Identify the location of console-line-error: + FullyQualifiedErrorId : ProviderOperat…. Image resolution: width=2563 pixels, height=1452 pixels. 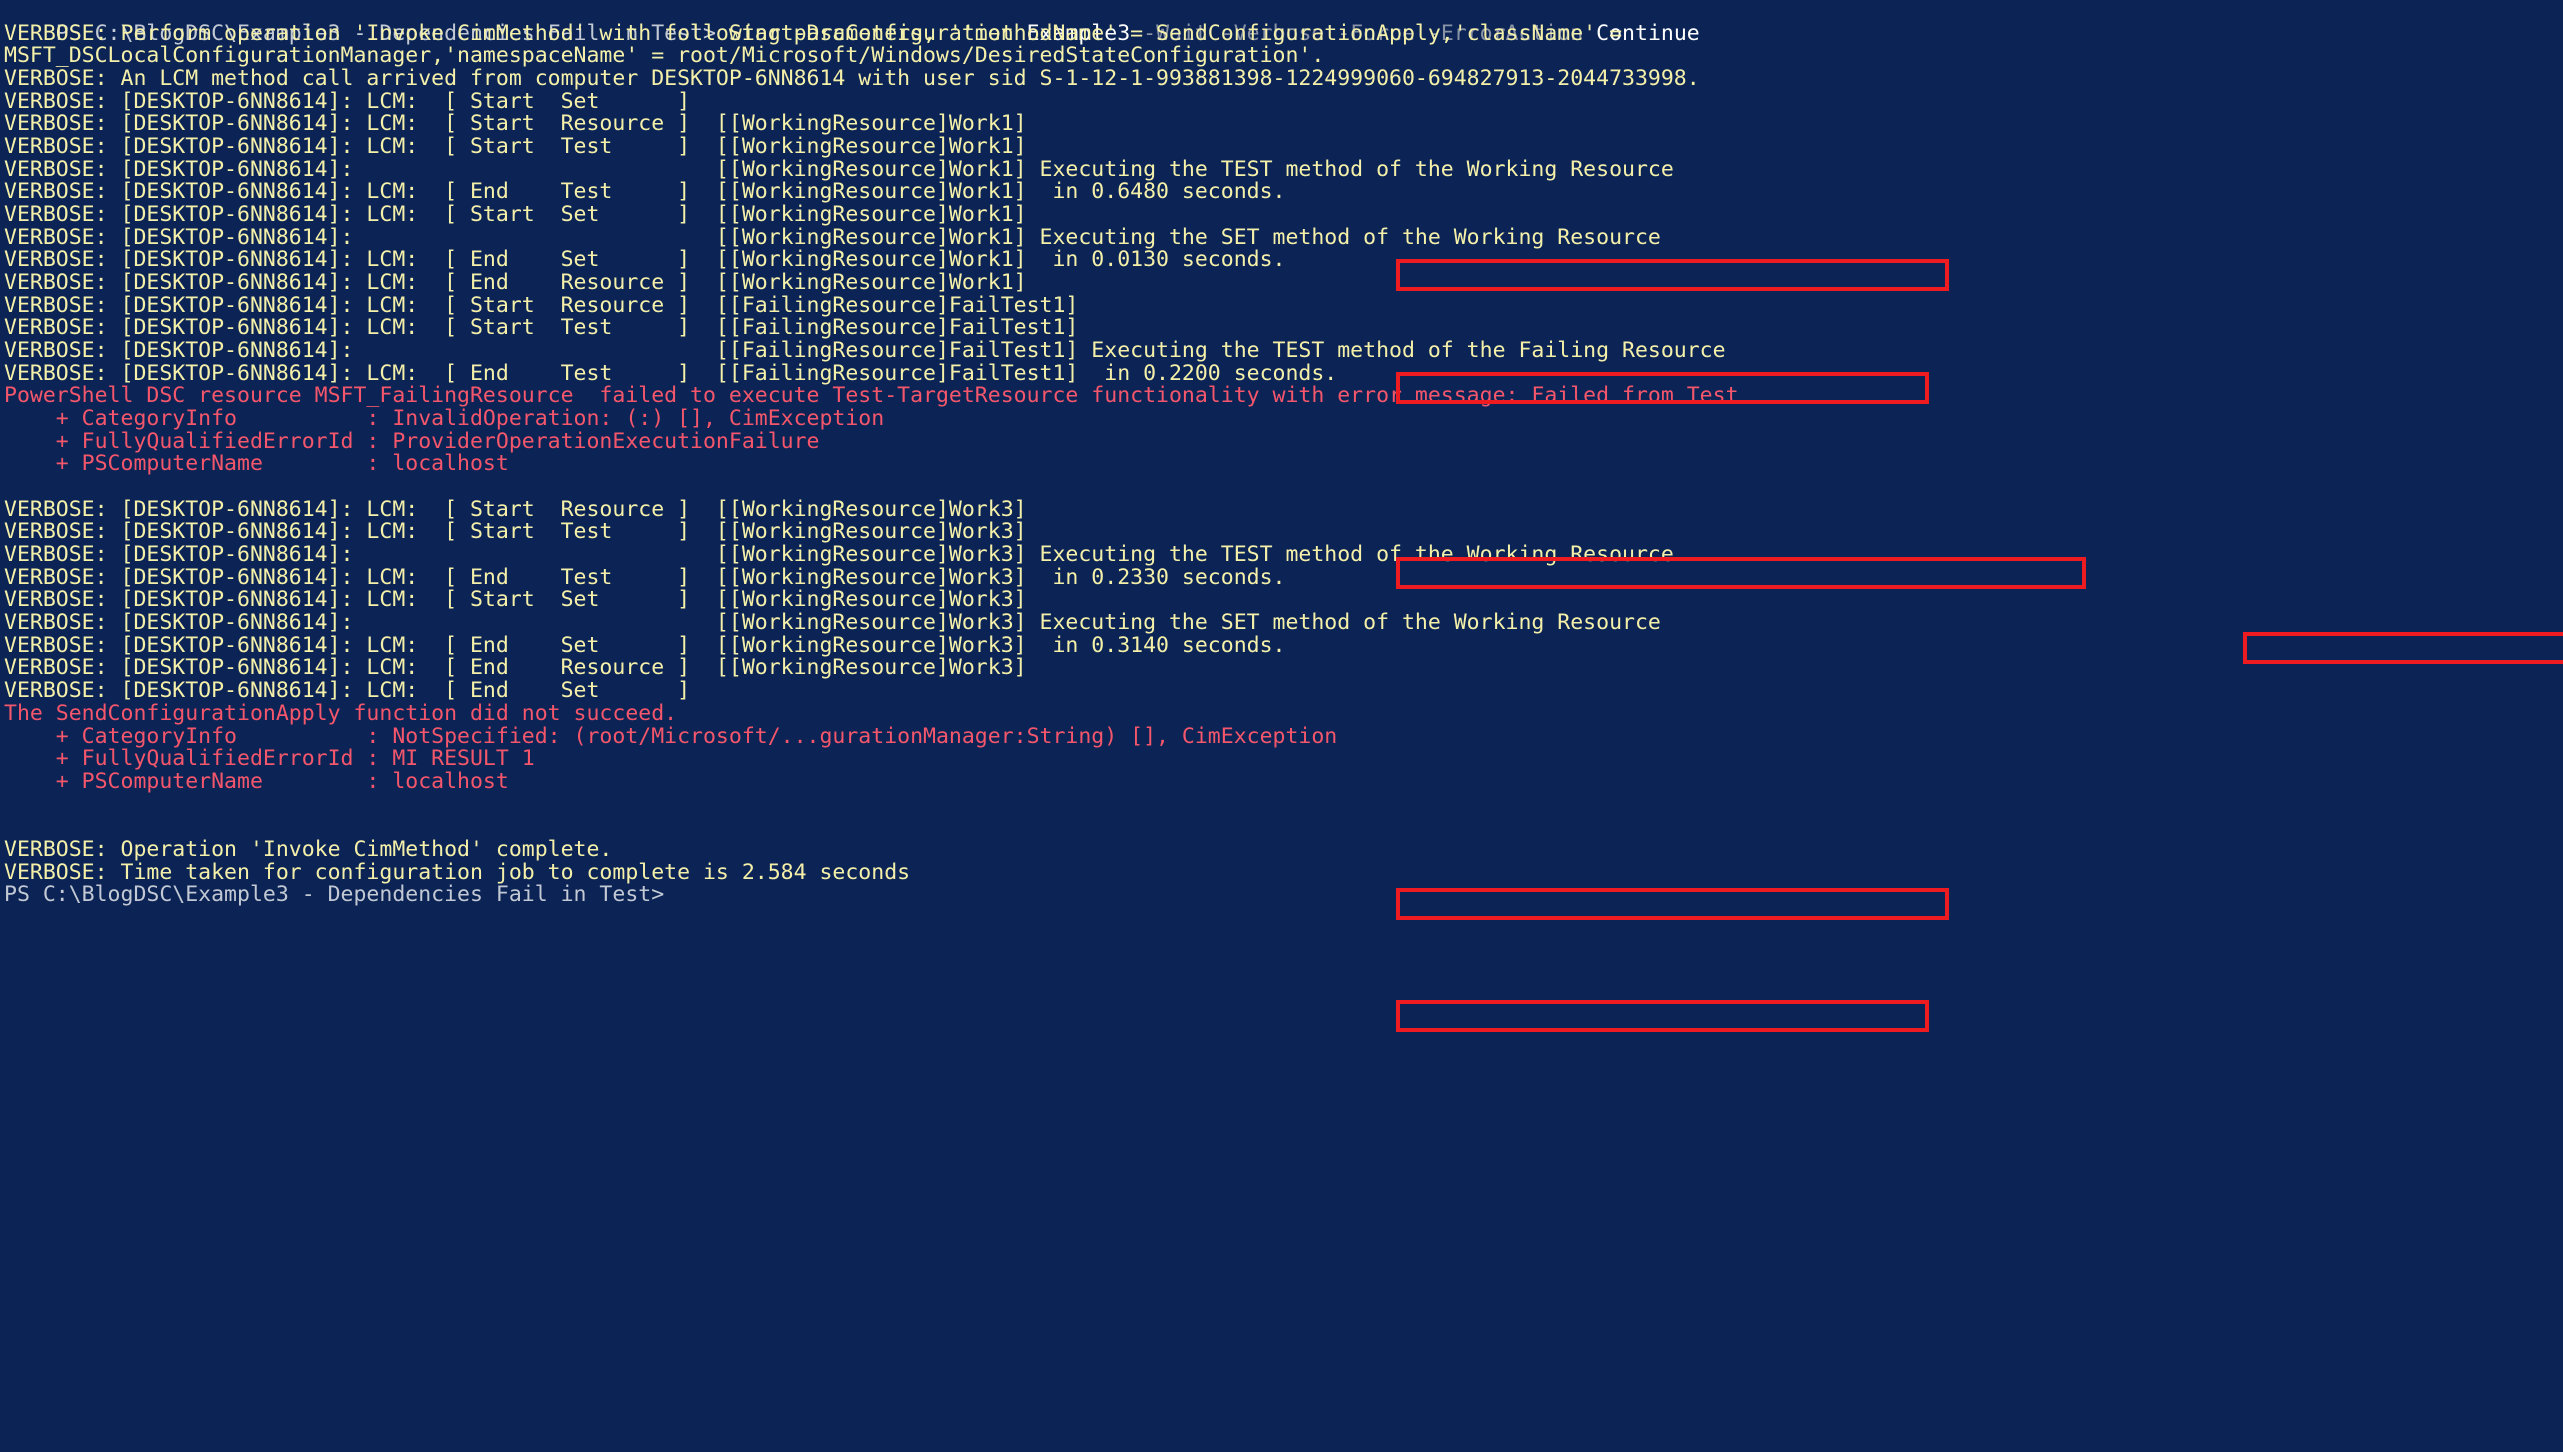
(412, 441).